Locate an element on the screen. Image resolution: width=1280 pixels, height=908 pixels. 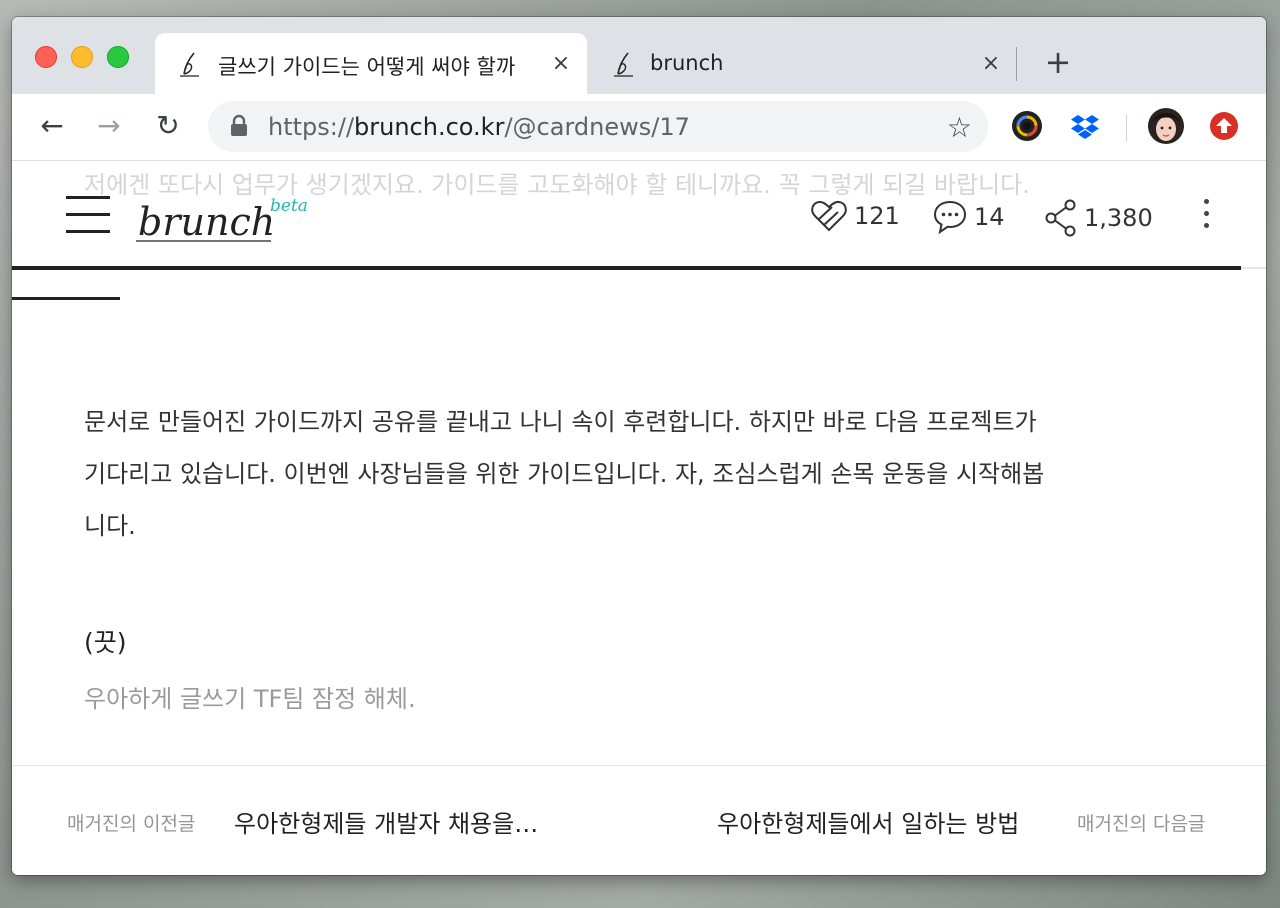
share-button: 1,380 is located at coordinates (1098, 218).